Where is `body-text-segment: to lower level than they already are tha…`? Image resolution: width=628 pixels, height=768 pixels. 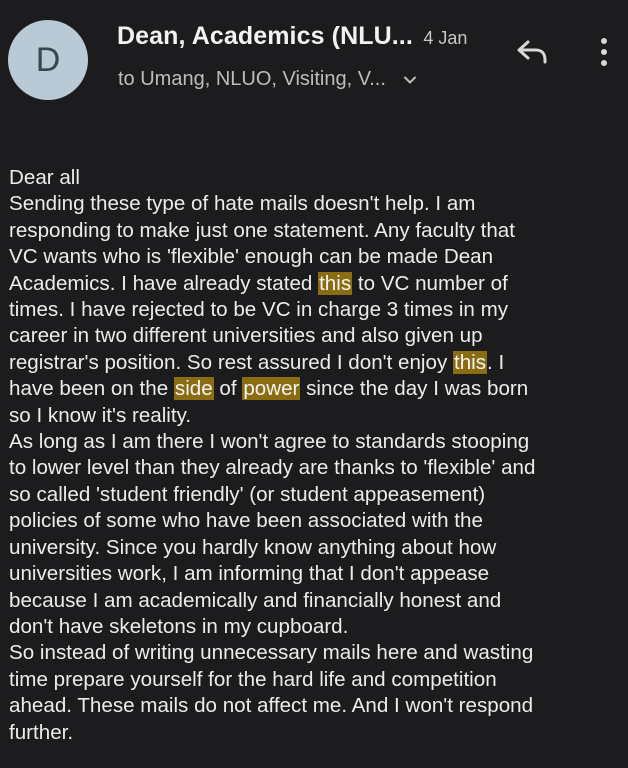
body-text-segment: to lower level than they already are tha… is located at coordinates (272, 468).